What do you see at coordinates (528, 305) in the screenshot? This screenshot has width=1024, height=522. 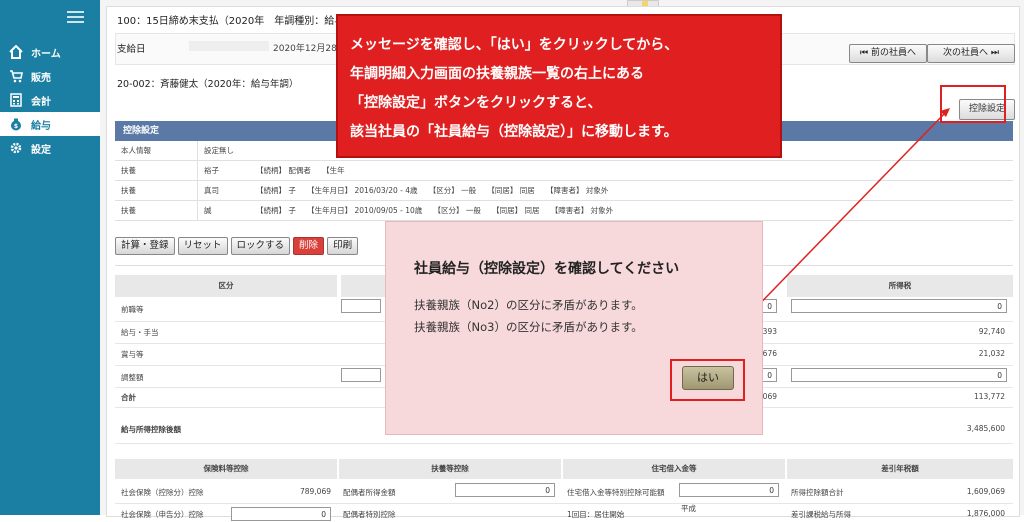 I see `dialog-message: 扶養親族（No2）の区分に矛盾があります。` at bounding box center [528, 305].